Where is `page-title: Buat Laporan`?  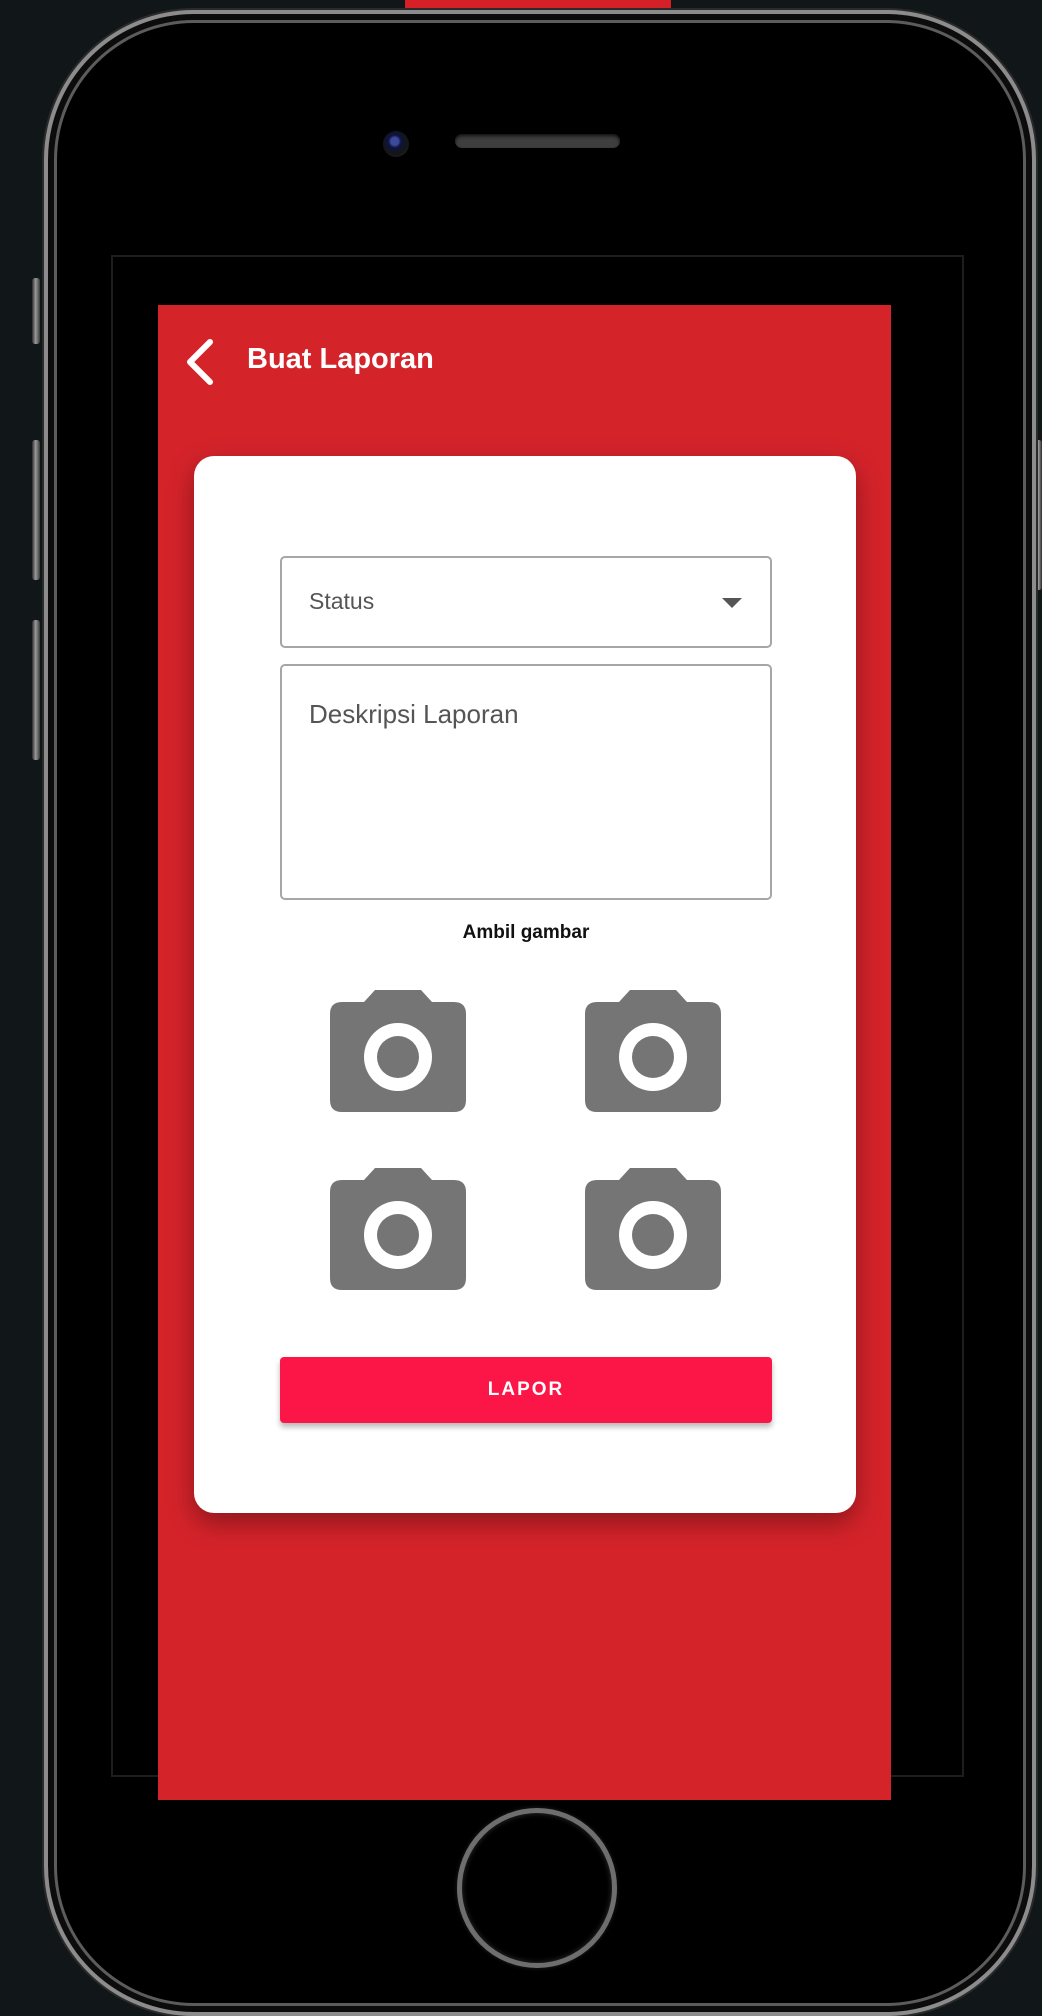 page-title: Buat Laporan is located at coordinates (340, 359).